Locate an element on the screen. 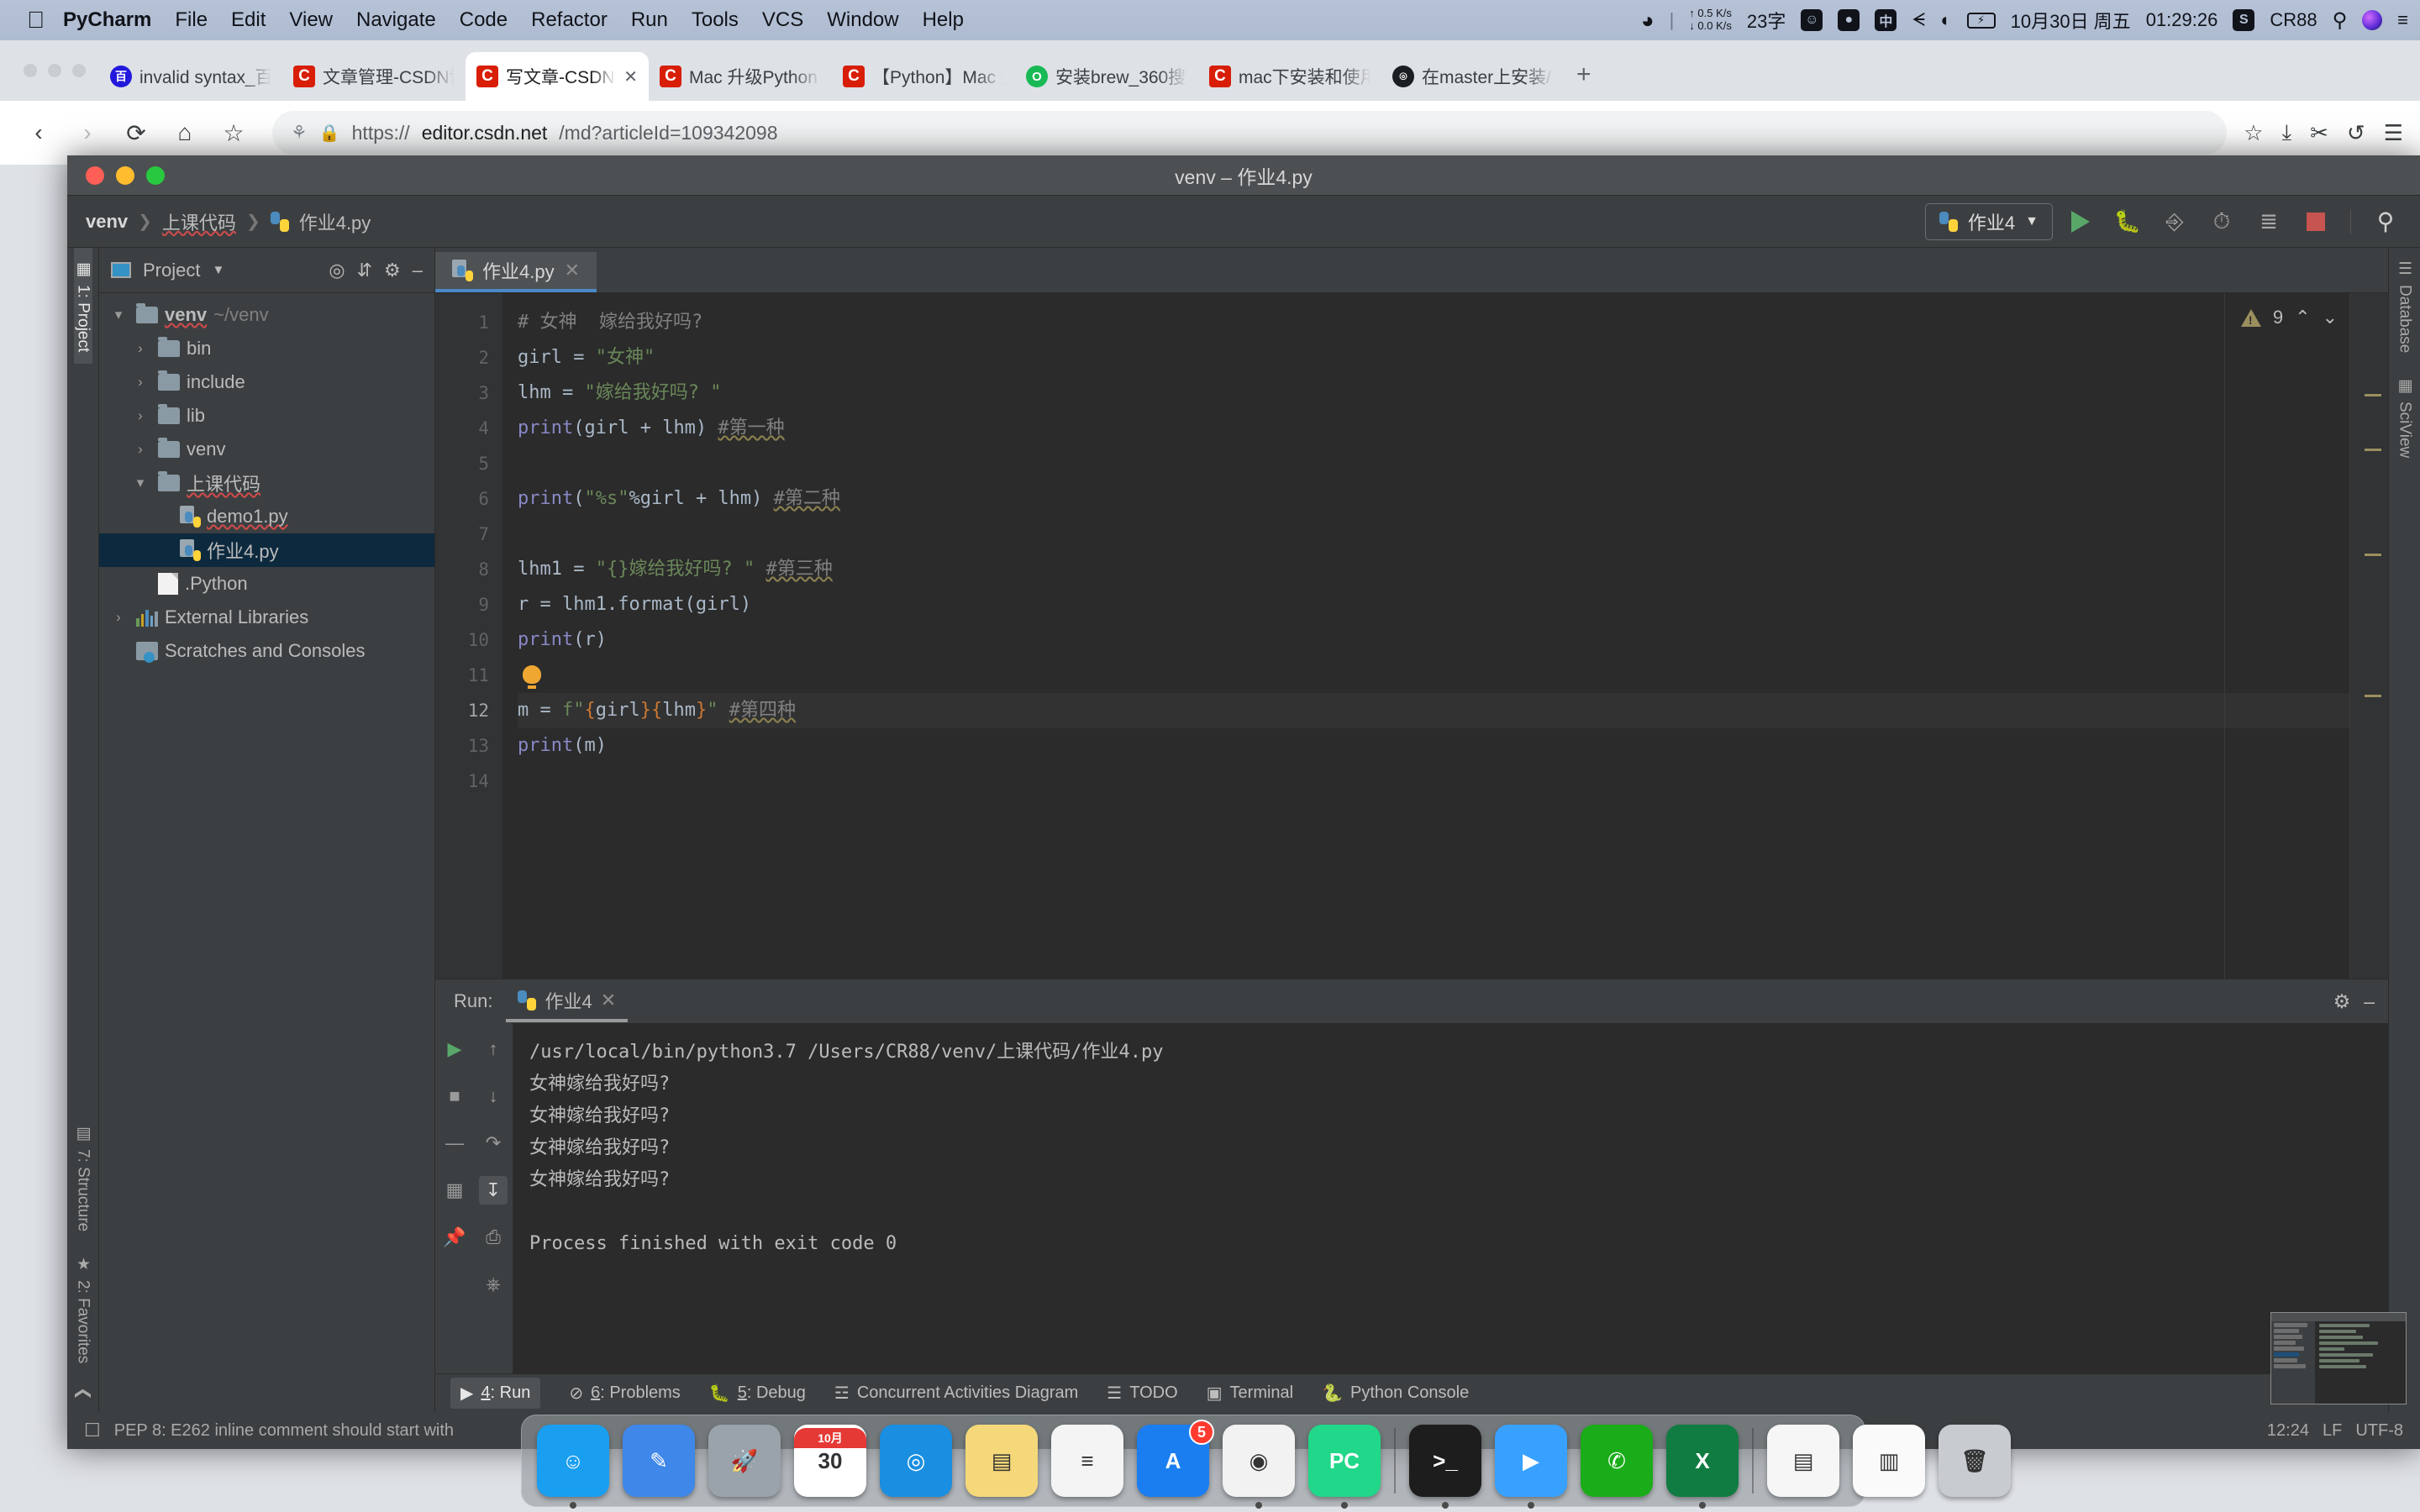 The width and height of the screenshot is (2420, 1512). chrome-menu-icon: ☰ is located at coordinates (2393, 133).